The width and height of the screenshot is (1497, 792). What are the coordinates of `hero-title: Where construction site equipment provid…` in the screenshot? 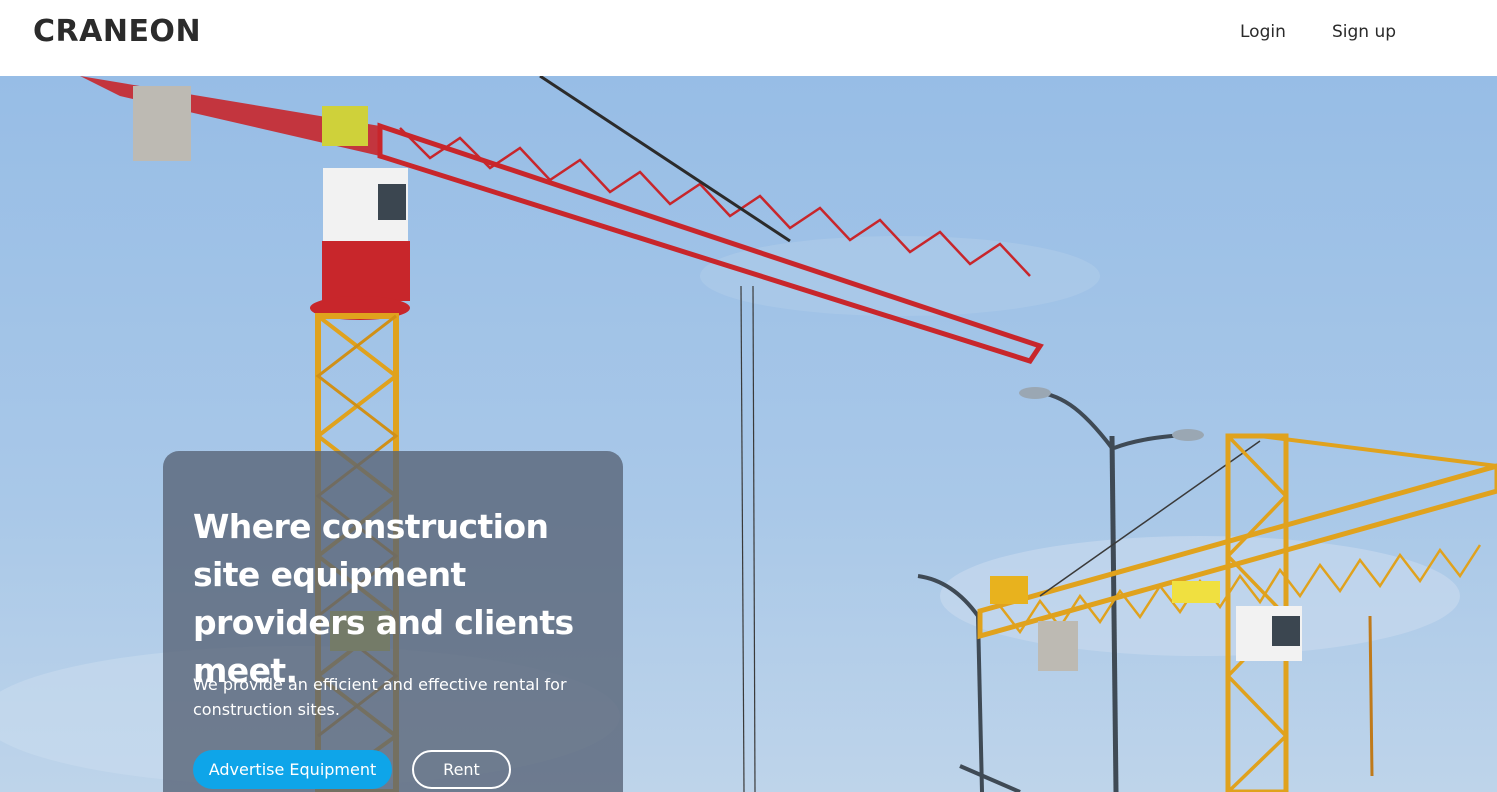 It's located at (383, 598).